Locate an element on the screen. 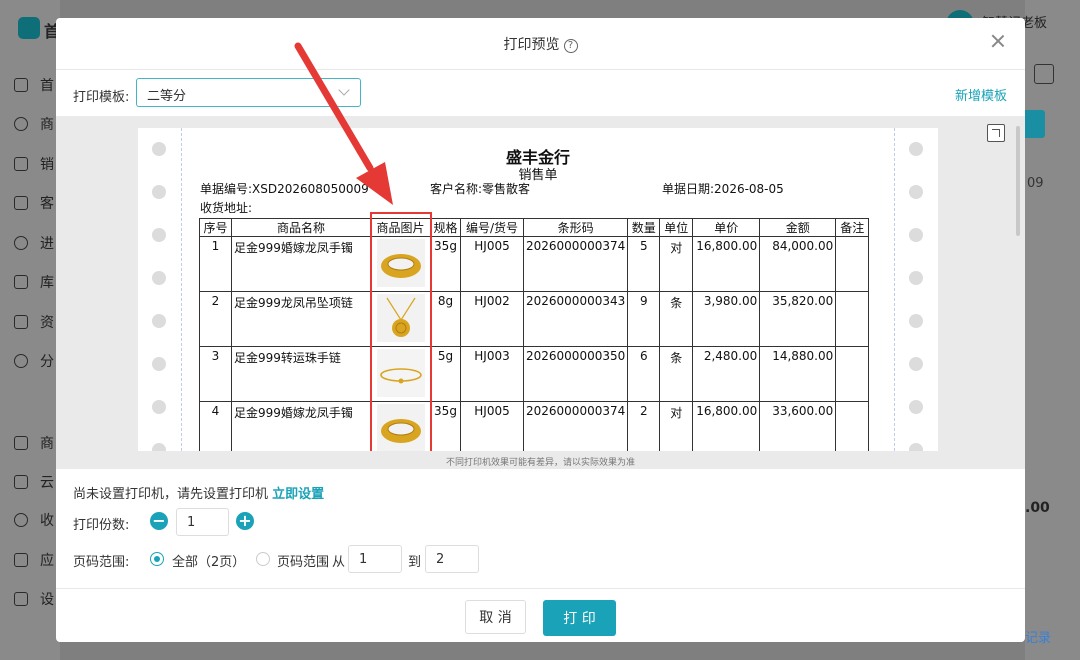 Image resolution: width=1080 pixels, height=660 pixels. sidebar-item: 进 is located at coordinates (37, 243).